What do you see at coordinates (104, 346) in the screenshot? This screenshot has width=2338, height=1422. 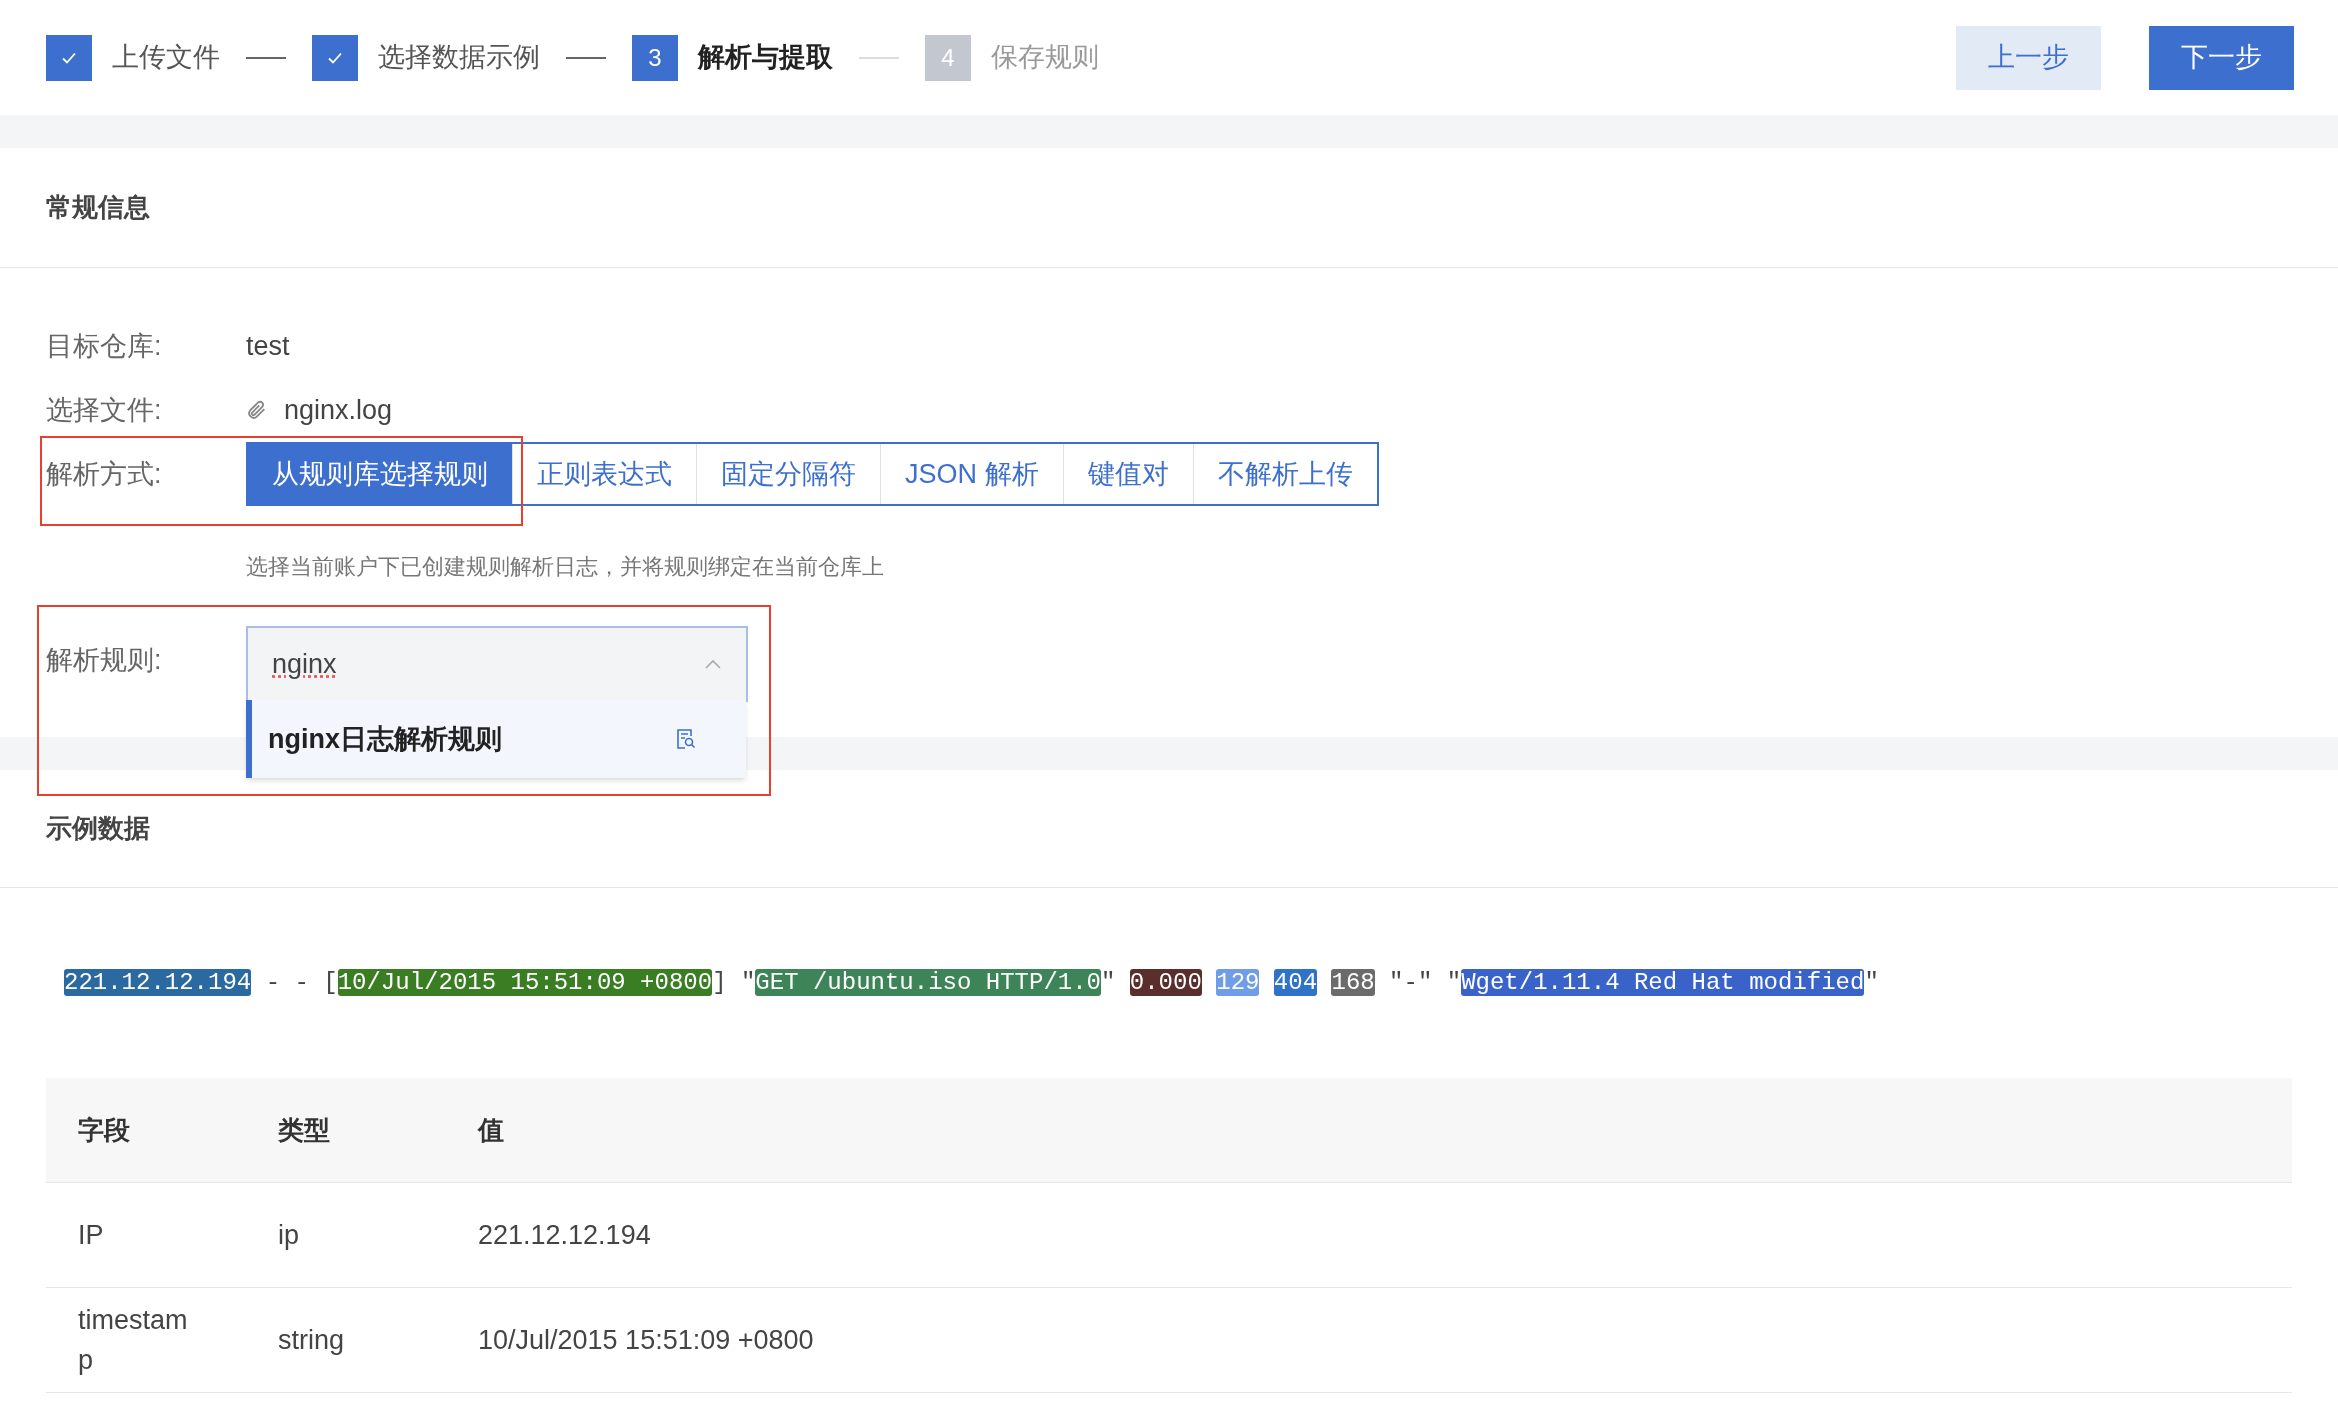 I see `field-label: 目标仓库:` at bounding box center [104, 346].